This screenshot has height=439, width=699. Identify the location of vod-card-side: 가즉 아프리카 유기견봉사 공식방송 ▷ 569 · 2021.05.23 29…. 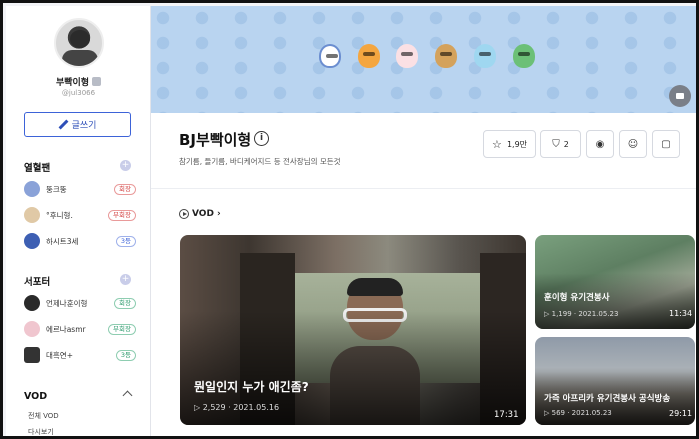
(615, 381).